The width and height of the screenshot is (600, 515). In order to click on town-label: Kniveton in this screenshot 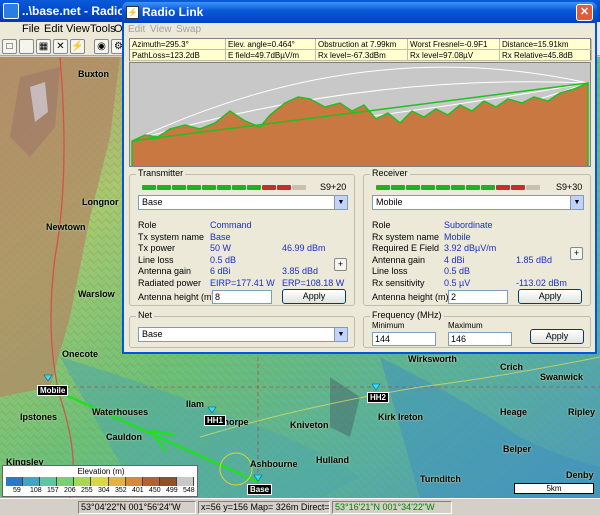, I will do `click(309, 425)`.